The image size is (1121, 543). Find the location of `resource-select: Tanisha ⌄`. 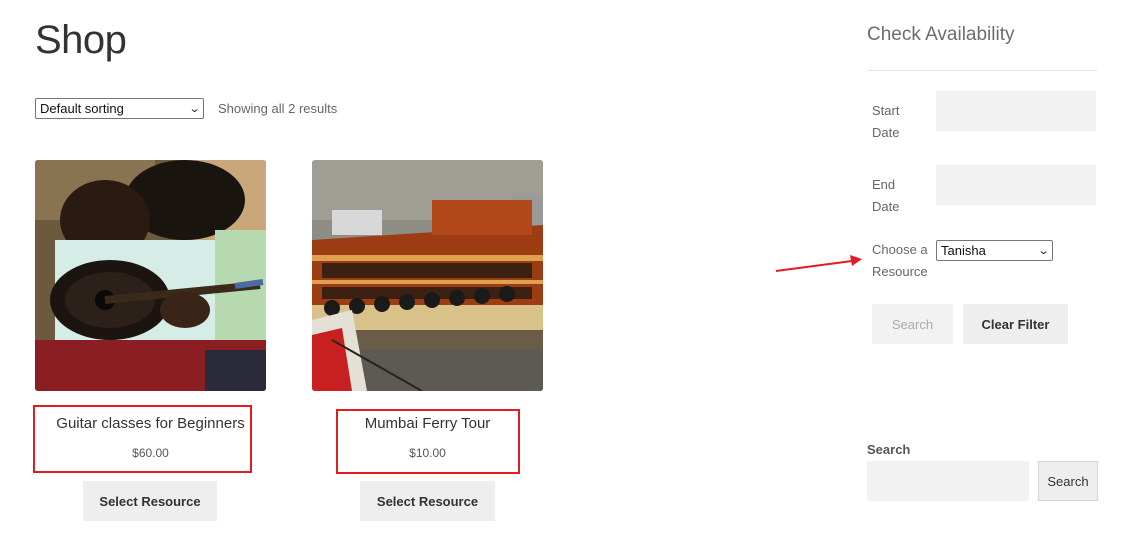

resource-select: Tanisha ⌄ is located at coordinates (994, 250).